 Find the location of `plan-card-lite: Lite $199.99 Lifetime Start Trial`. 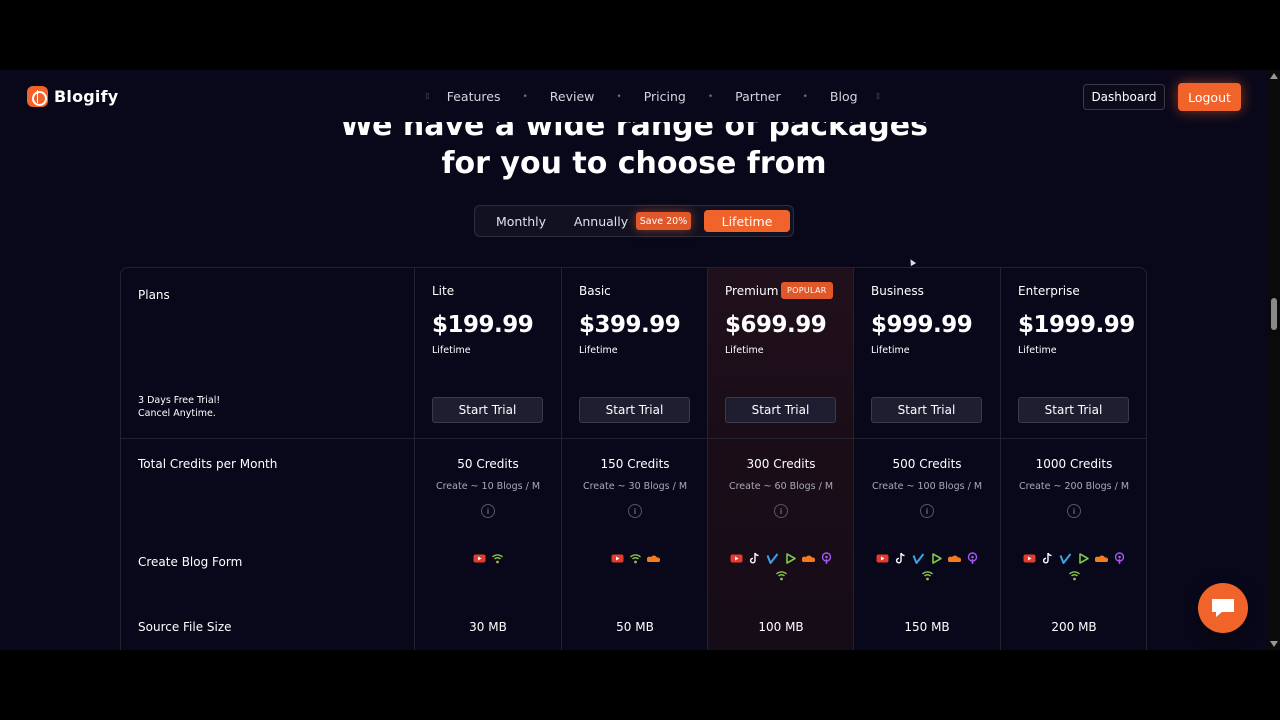

plan-card-lite: Lite $199.99 Lifetime Start Trial is located at coordinates (488, 353).